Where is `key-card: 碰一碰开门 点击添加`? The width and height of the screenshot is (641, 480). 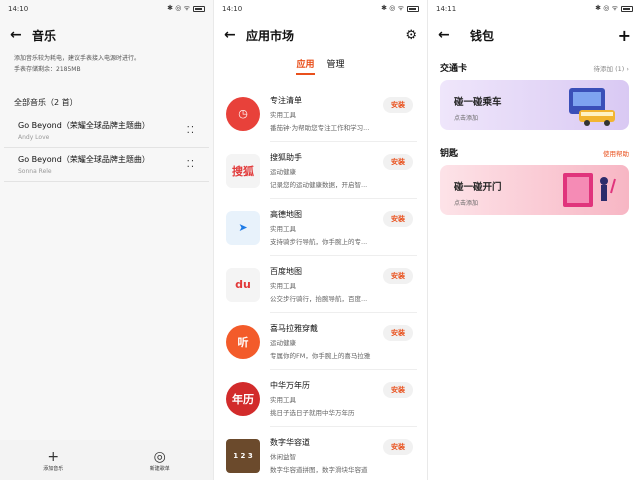 key-card: 碰一碰开门 点击添加 is located at coordinates (534, 190).